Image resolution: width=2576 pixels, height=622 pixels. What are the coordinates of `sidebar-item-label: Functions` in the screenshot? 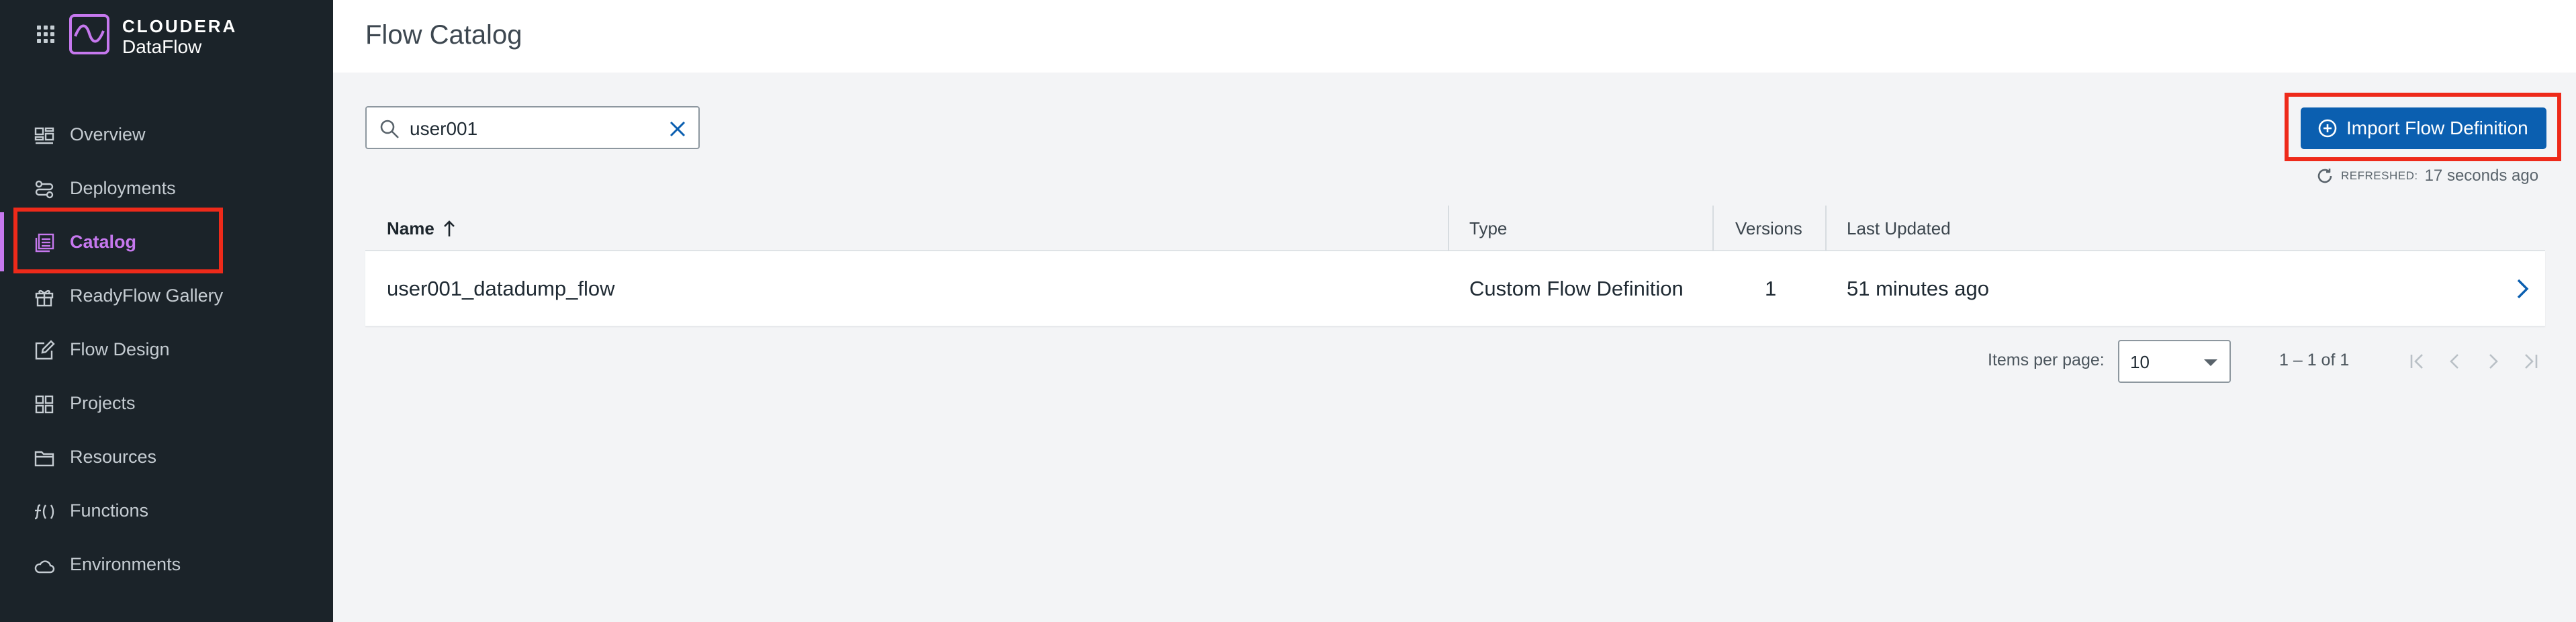 It's located at (109, 510).